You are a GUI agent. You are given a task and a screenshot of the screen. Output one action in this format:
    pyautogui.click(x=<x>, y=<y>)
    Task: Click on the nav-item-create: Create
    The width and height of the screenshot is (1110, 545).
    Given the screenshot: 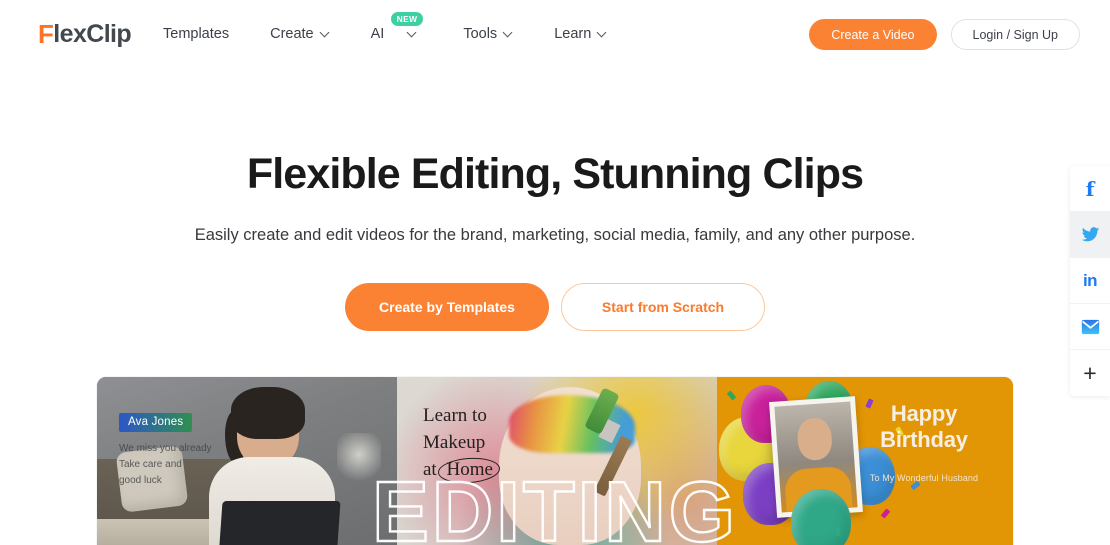 What is the action you would take?
    pyautogui.click(x=300, y=34)
    